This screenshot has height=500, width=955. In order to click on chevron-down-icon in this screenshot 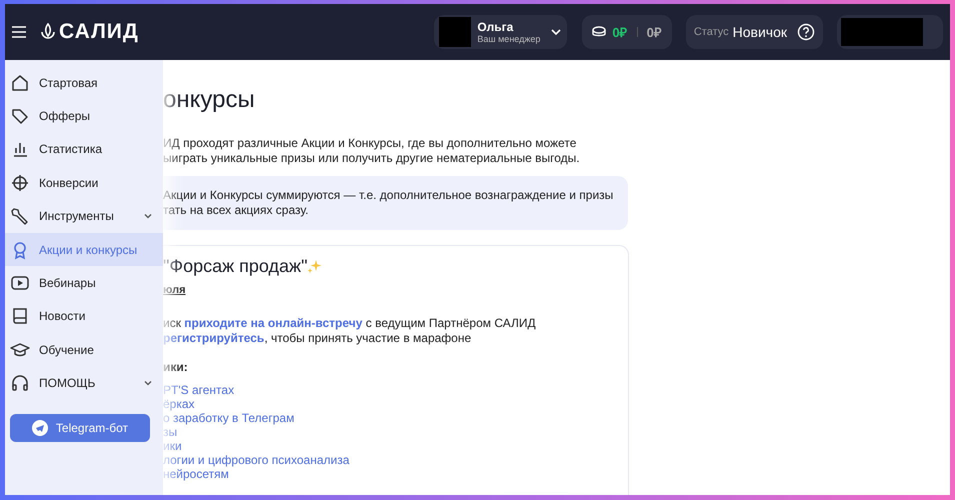, I will do `click(556, 32)`.